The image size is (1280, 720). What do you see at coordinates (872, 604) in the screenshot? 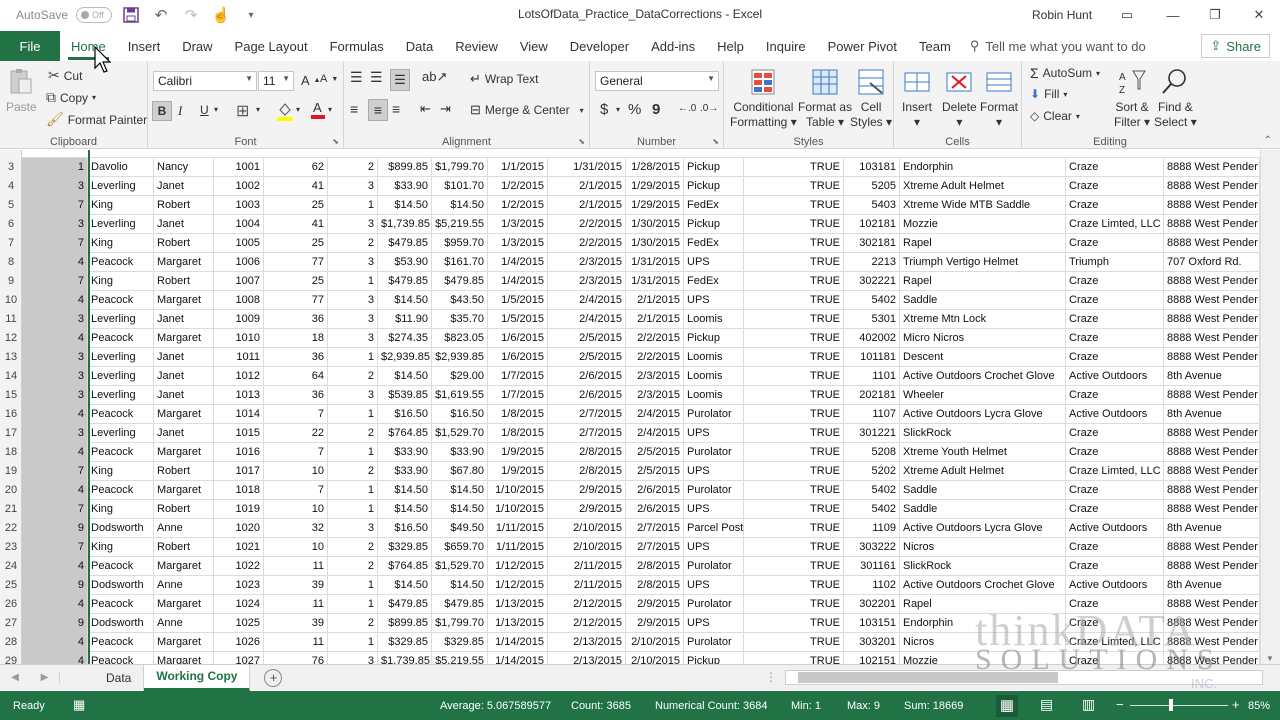
I see `table-cell: 302201` at bounding box center [872, 604].